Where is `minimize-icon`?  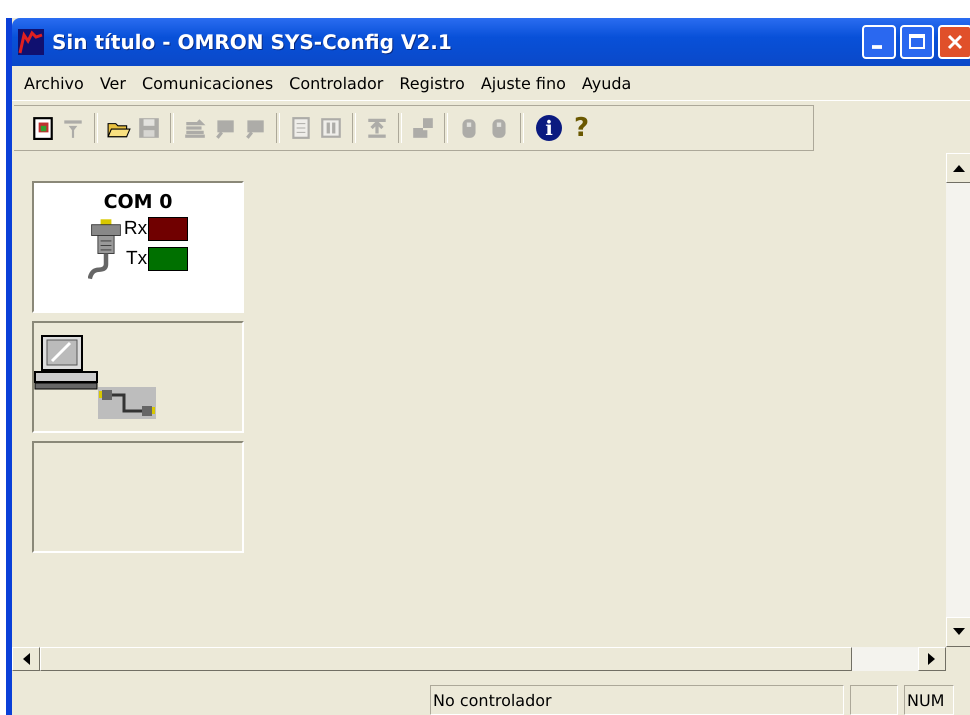 minimize-icon is located at coordinates (877, 47).